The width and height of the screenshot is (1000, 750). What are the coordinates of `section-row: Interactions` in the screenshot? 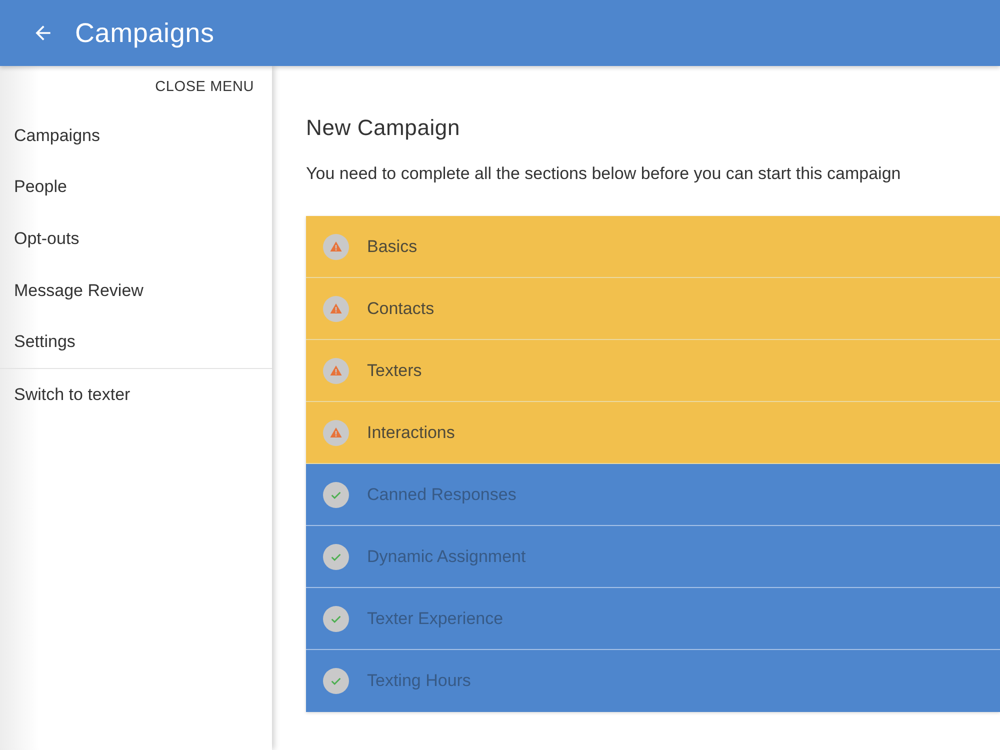 It's located at (653, 433).